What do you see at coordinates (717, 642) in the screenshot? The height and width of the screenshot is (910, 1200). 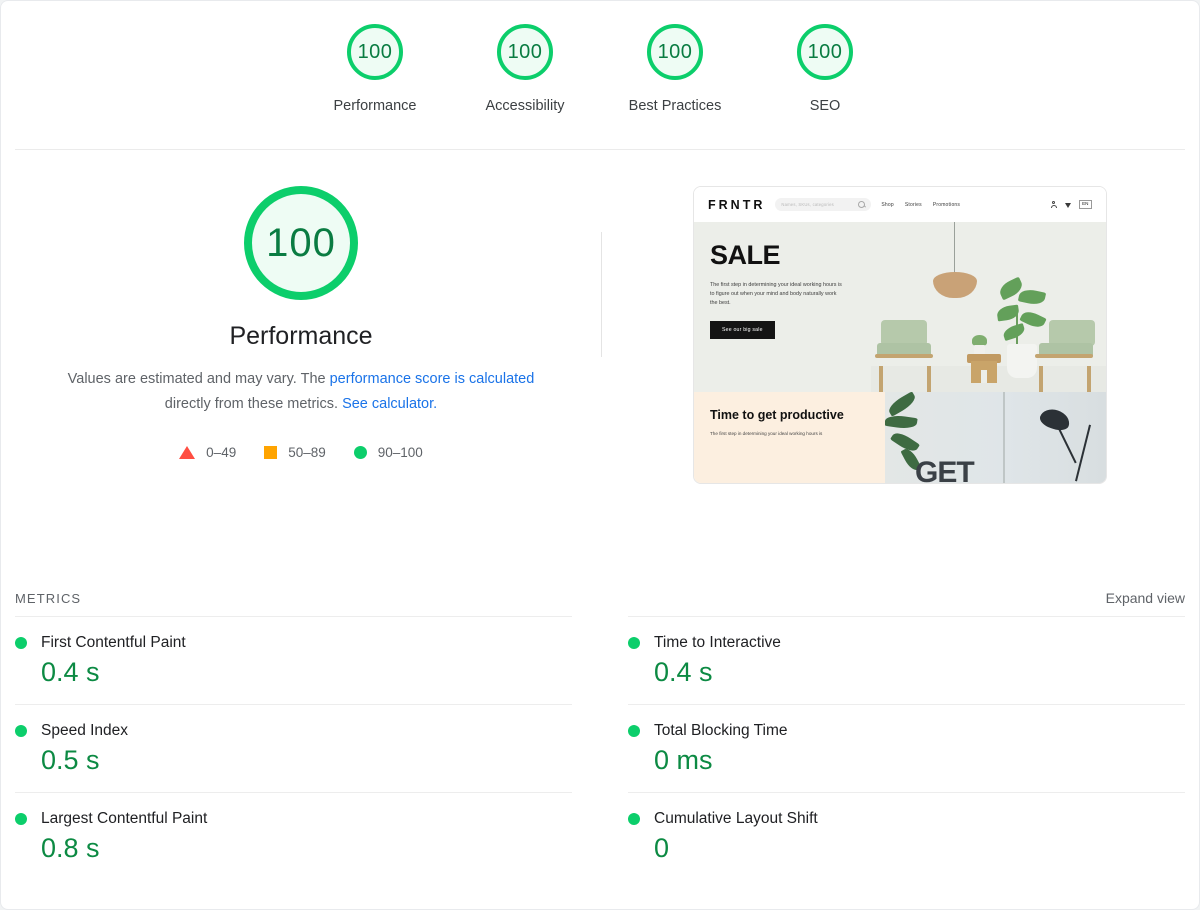 I see `metric-name: Time to Interactive` at bounding box center [717, 642].